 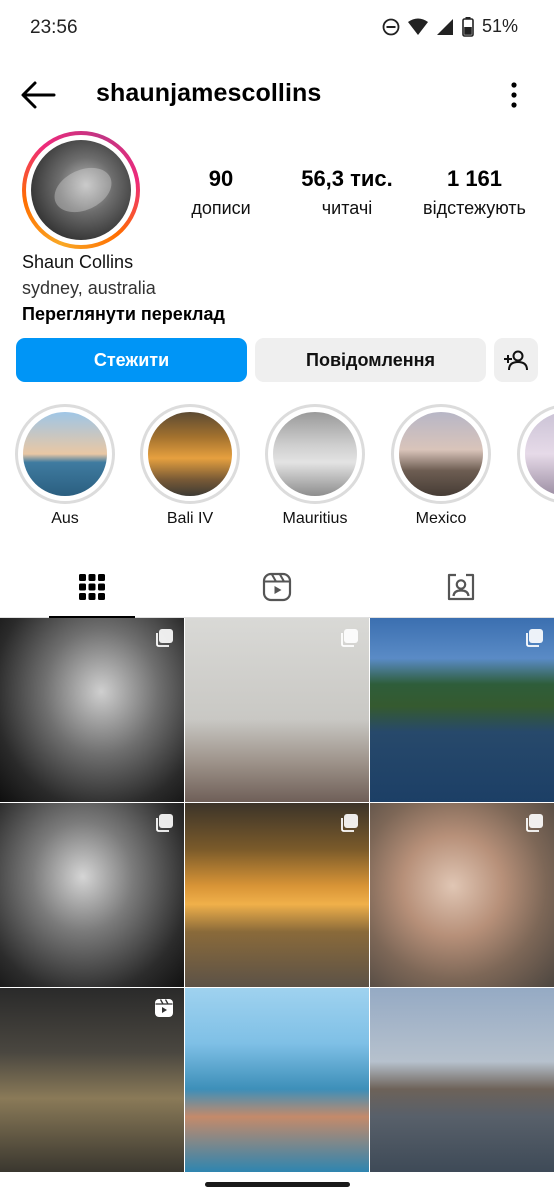 What do you see at coordinates (474, 178) in the screenshot?
I see `following-count: 1 161` at bounding box center [474, 178].